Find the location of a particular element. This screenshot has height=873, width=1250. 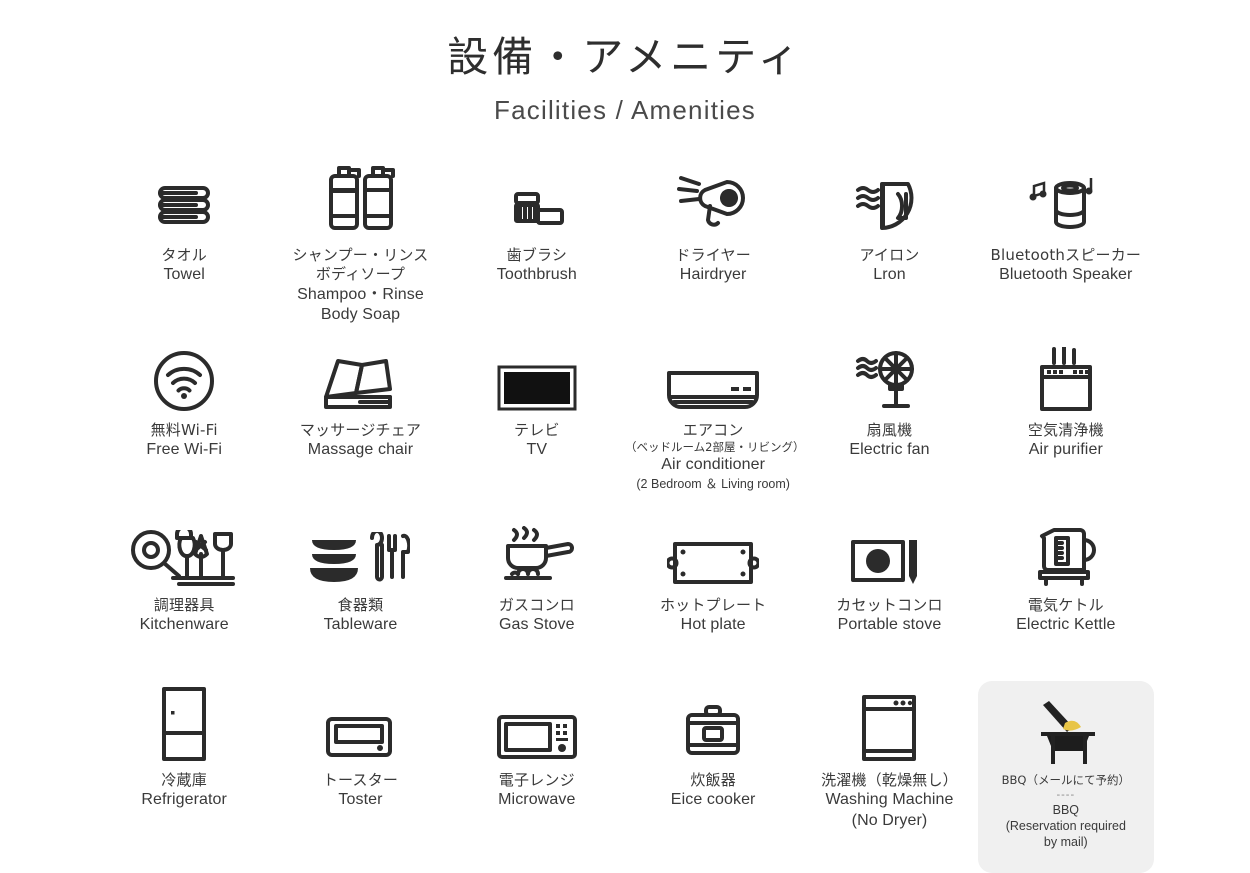

amenity-item-refrigerator: 冷蔵庫 Refrigerator is located at coordinates (184, 768).